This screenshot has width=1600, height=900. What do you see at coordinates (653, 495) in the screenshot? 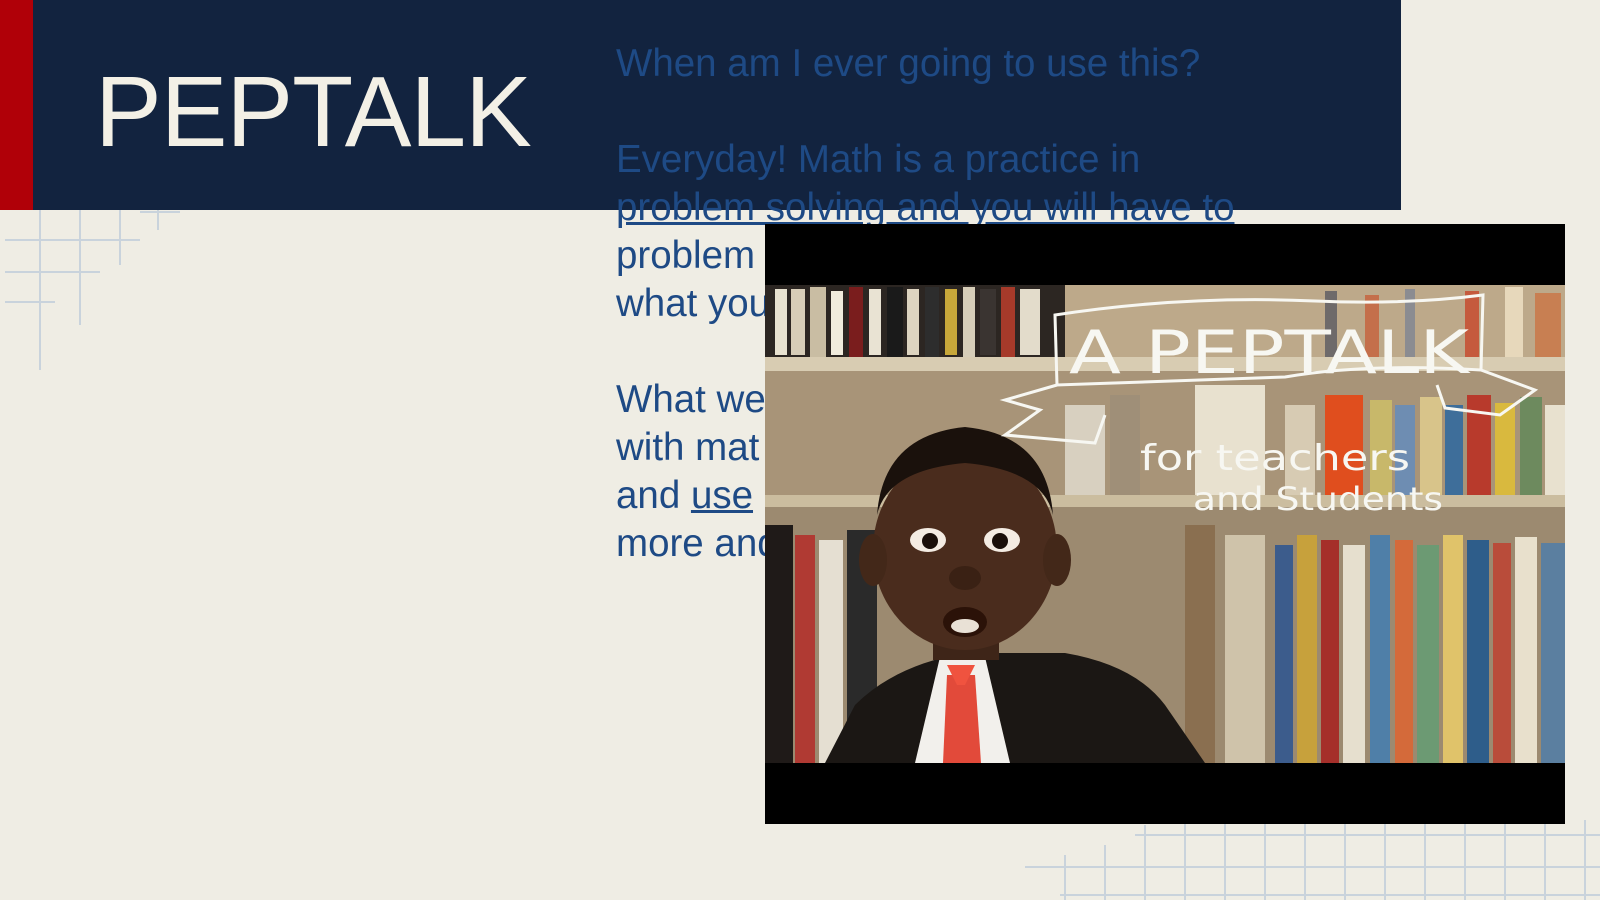
I see `closing-line-prefix: and` at bounding box center [653, 495].